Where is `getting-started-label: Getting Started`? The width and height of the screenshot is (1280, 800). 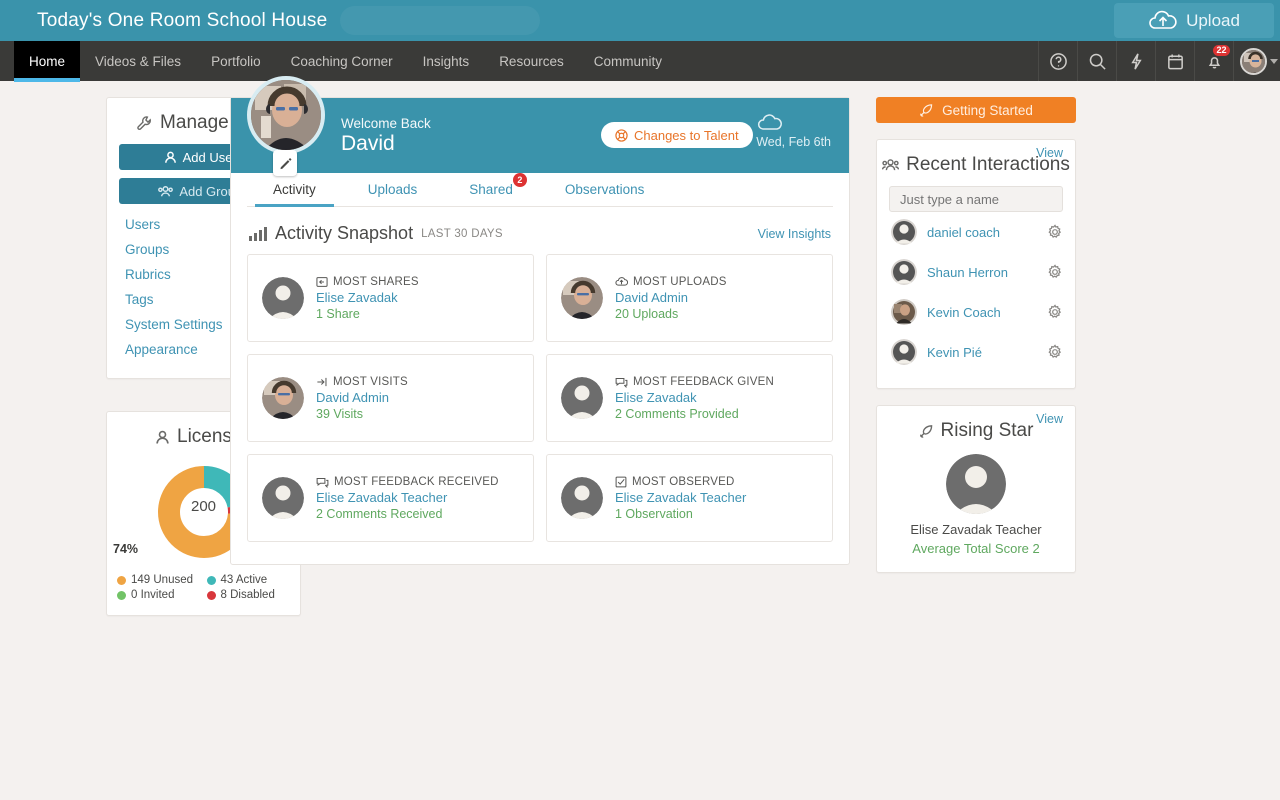 getting-started-label: Getting Started is located at coordinates (987, 110).